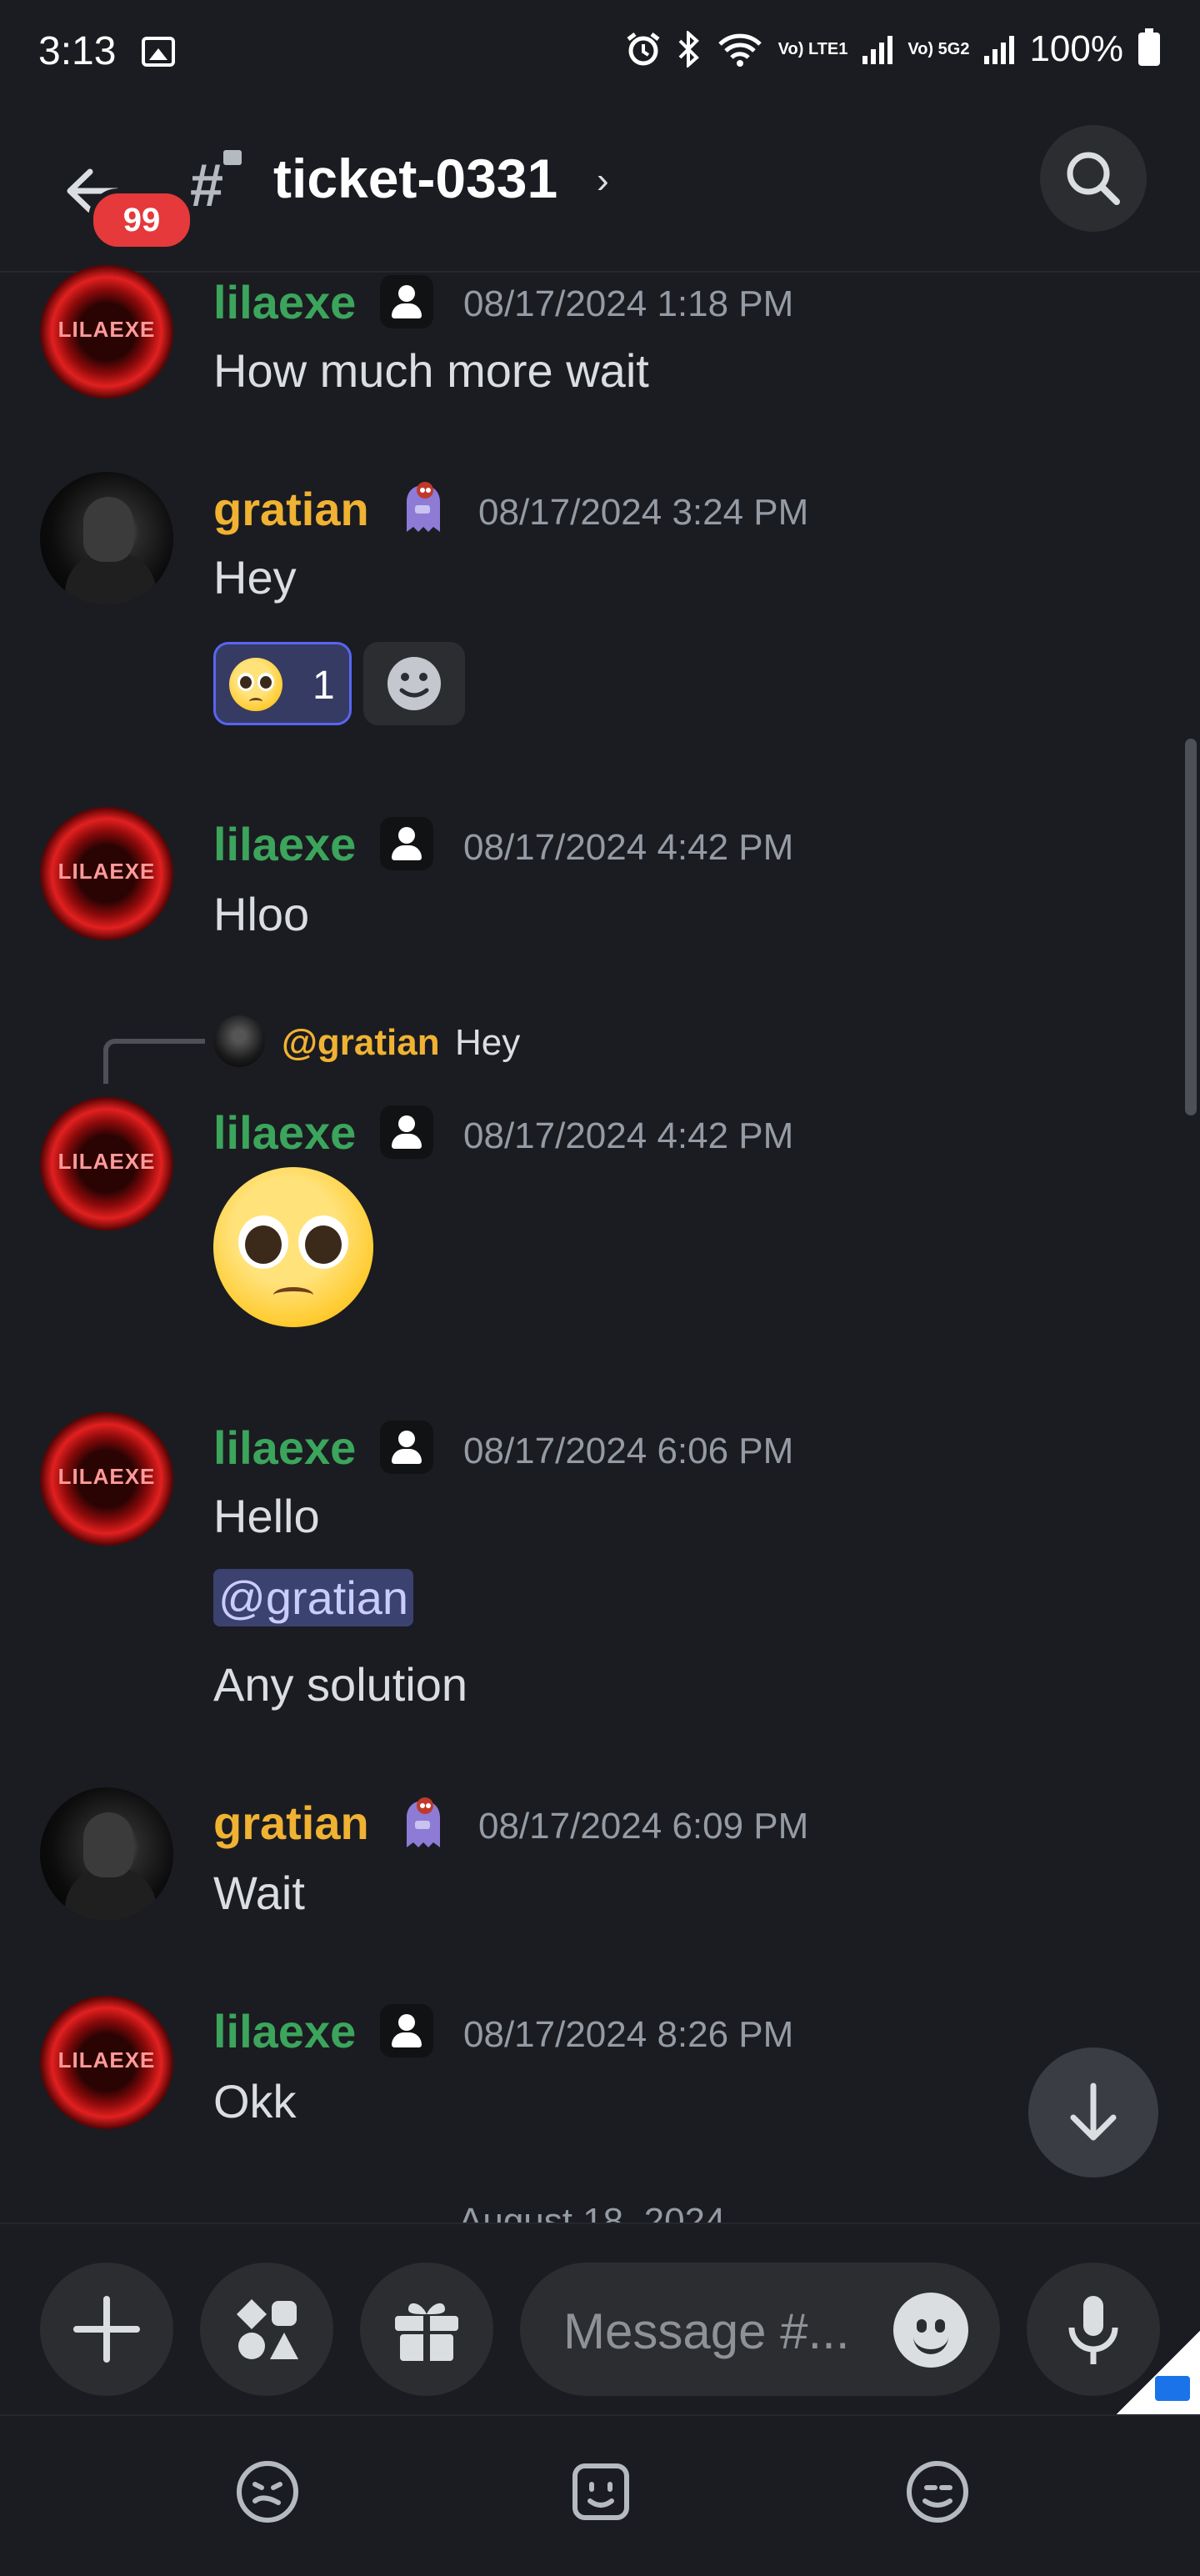 This screenshot has height=2576, width=1200. Describe the element at coordinates (1149, 47) in the screenshot. I see `battery-icon` at that location.